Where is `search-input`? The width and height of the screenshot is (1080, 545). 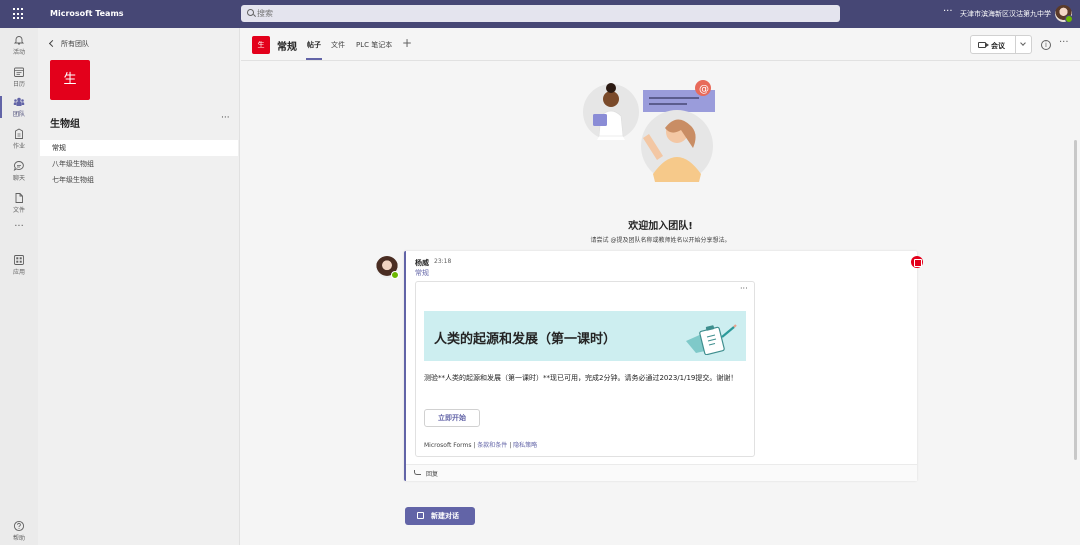 search-input is located at coordinates (537, 13).